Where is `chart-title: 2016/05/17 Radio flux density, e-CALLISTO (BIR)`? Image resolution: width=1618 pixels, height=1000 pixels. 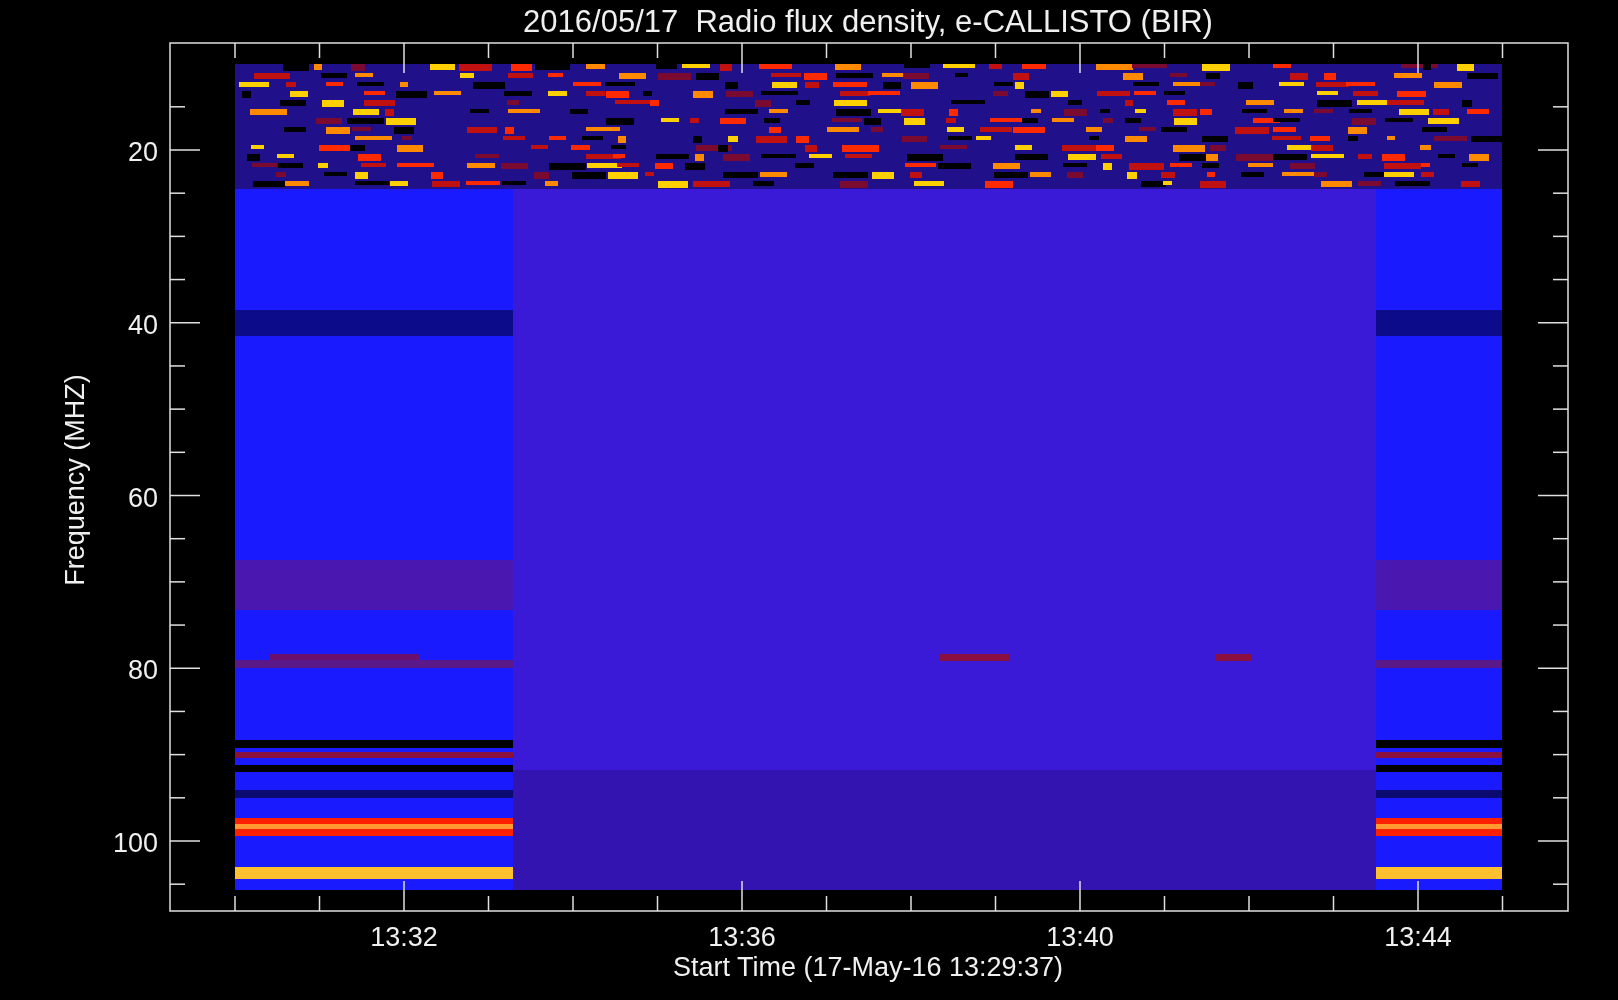
chart-title: 2016/05/17 Radio flux density, e-CALLISTO (BIR) is located at coordinates (868, 21).